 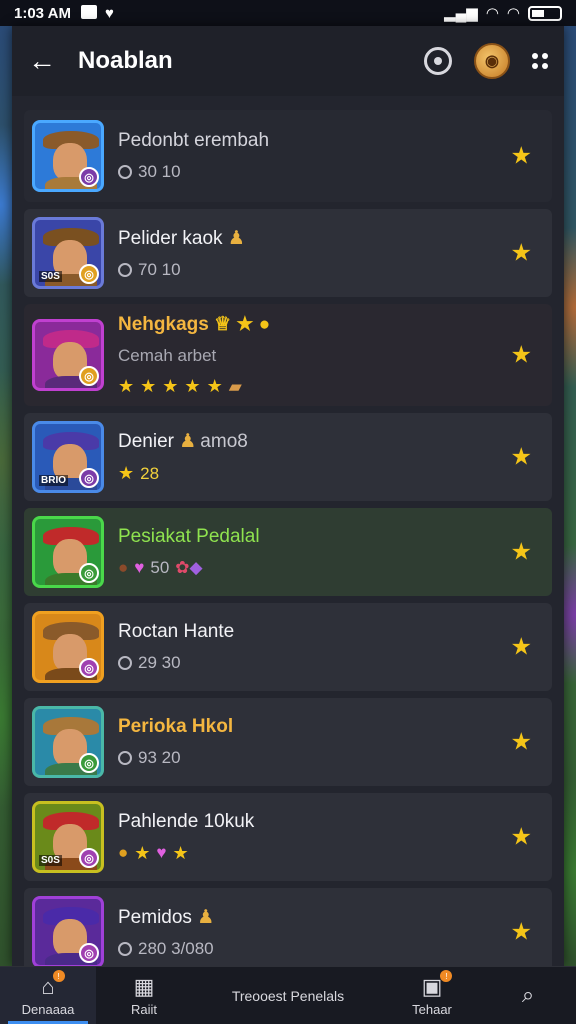 I want to click on player-info: Pedonbt erembah 30 10, so click(x=331, y=156).